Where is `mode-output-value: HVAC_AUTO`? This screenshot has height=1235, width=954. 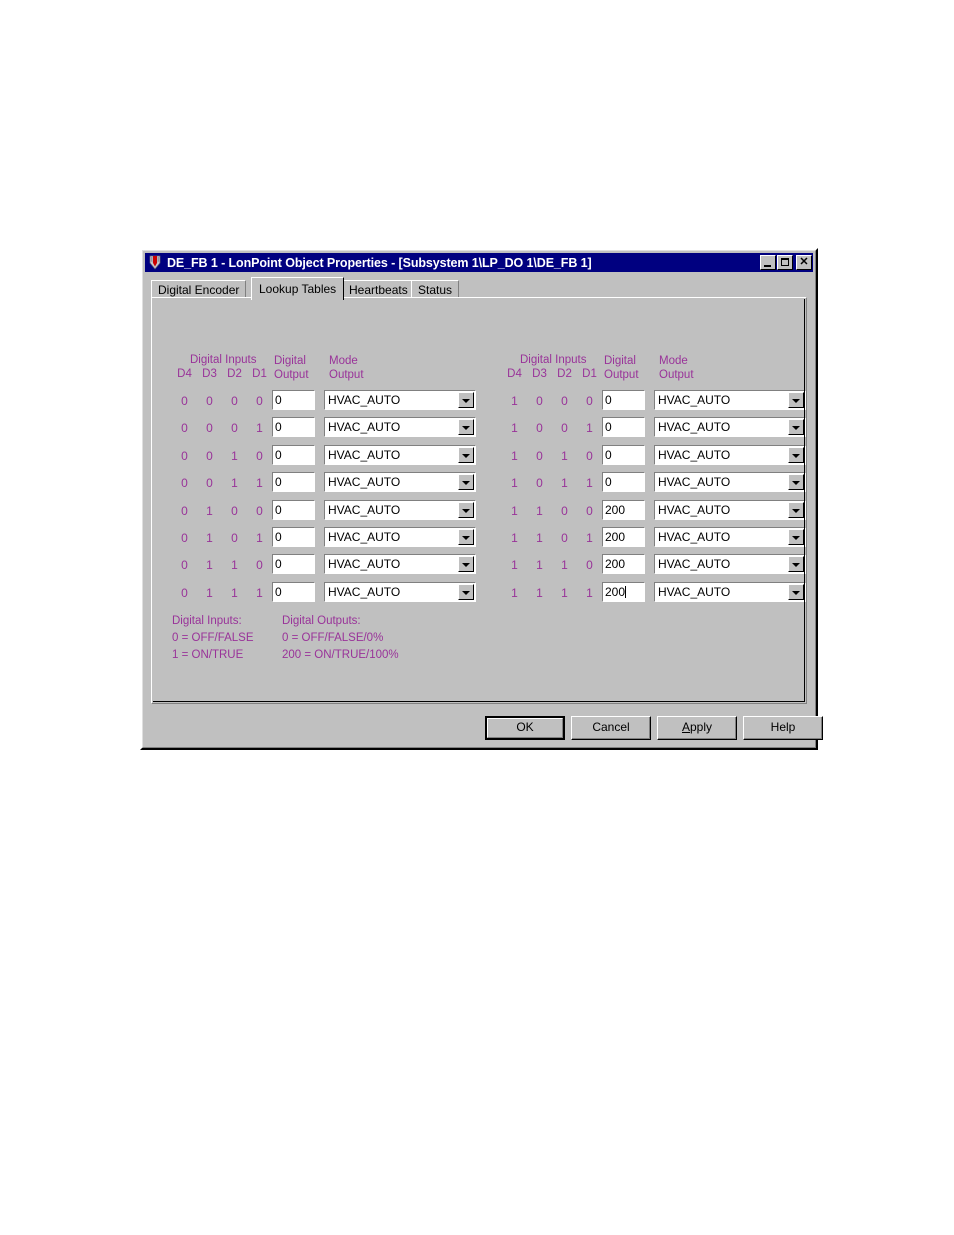
mode-output-value: HVAC_AUTO is located at coordinates (694, 427).